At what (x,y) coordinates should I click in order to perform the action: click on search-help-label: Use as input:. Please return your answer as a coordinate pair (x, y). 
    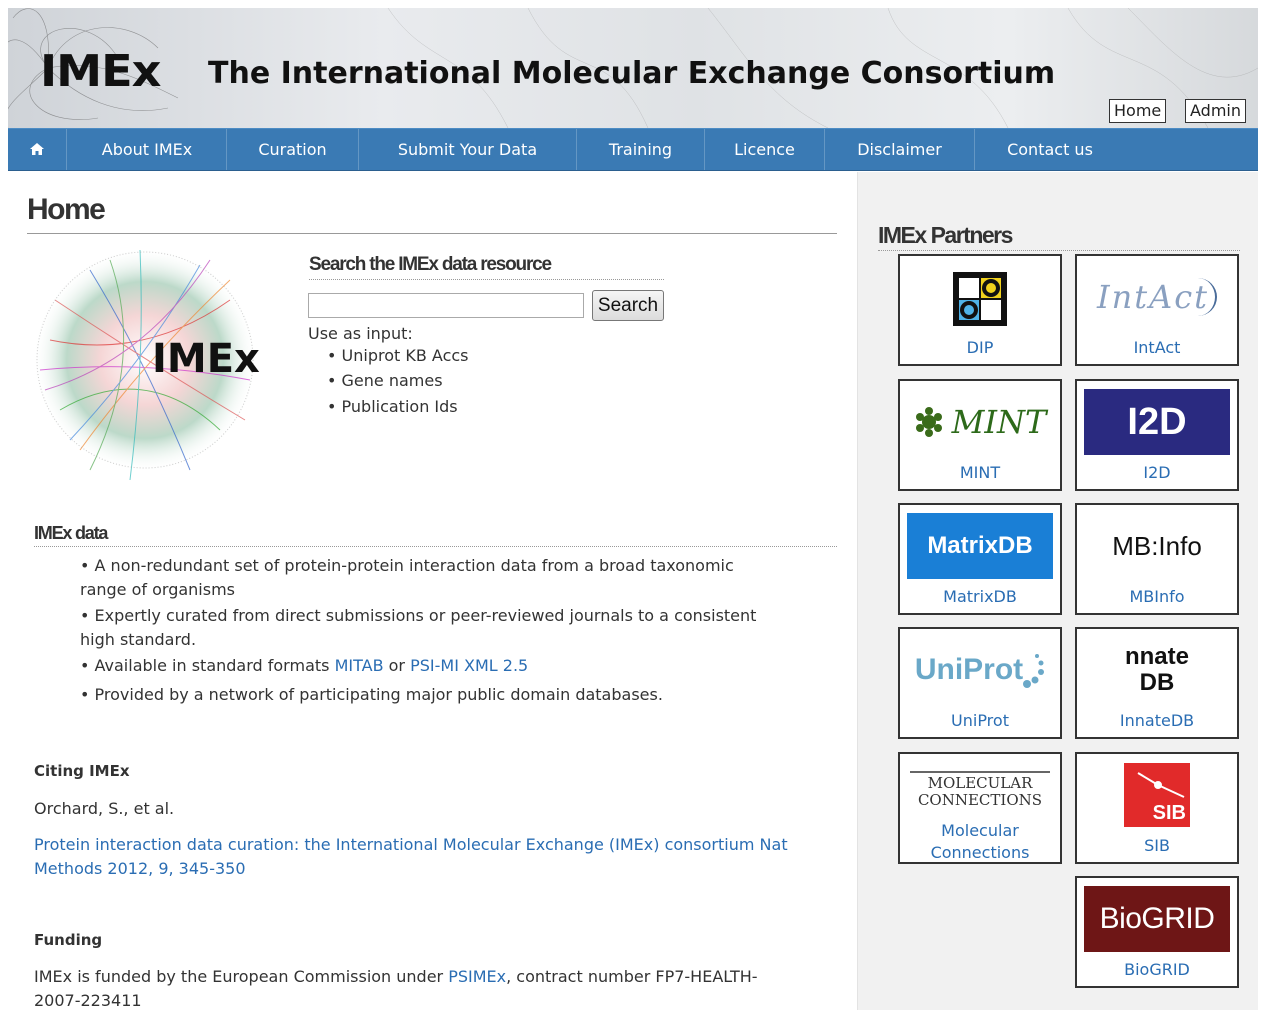
    Looking at the image, I should click on (360, 333).